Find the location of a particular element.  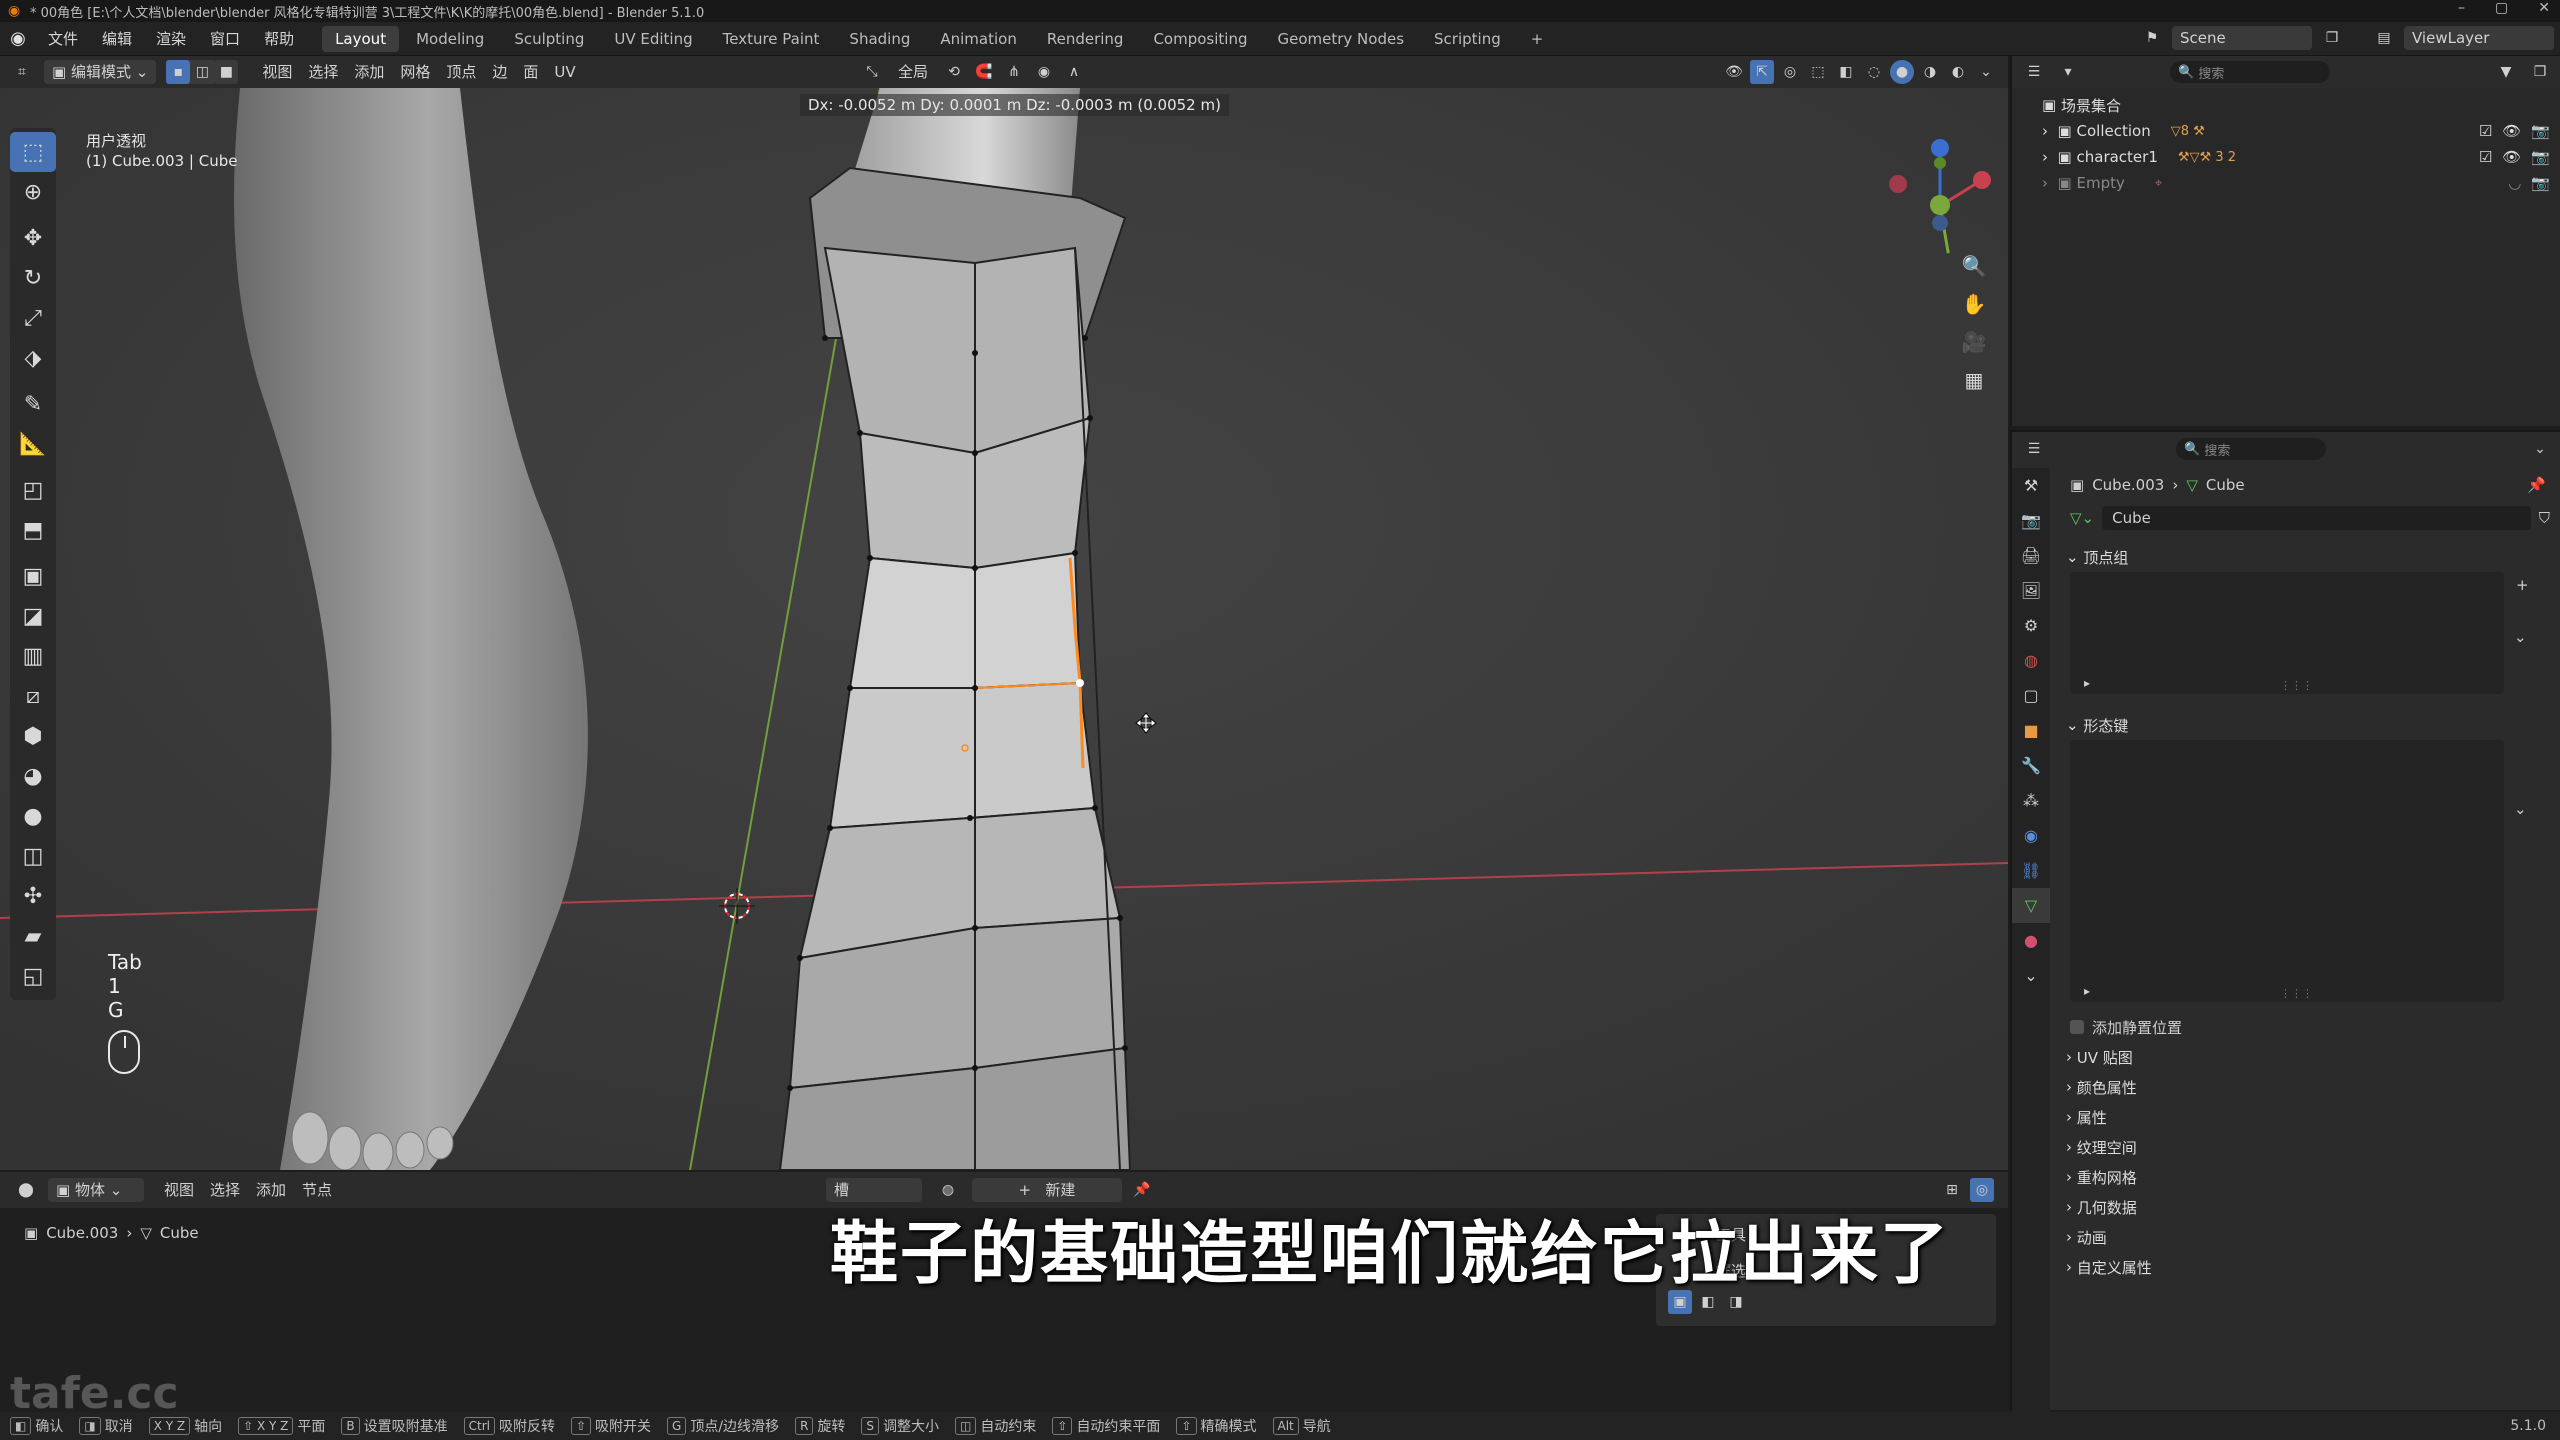

viewlayer-selector: ViewLayer is located at coordinates (2479, 38).